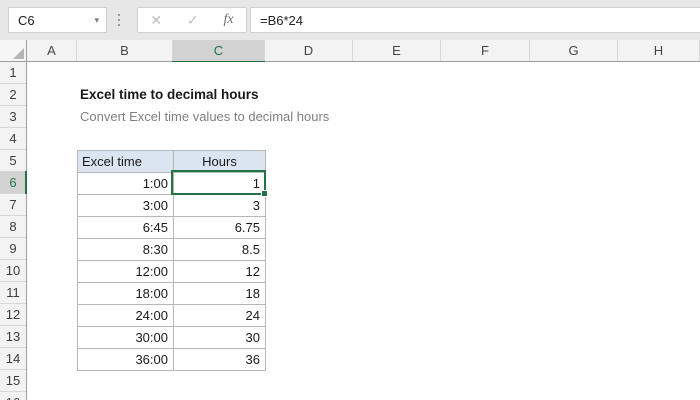 Image resolution: width=700 pixels, height=400 pixels. I want to click on table-cell-hours: 8.5, so click(219, 249).